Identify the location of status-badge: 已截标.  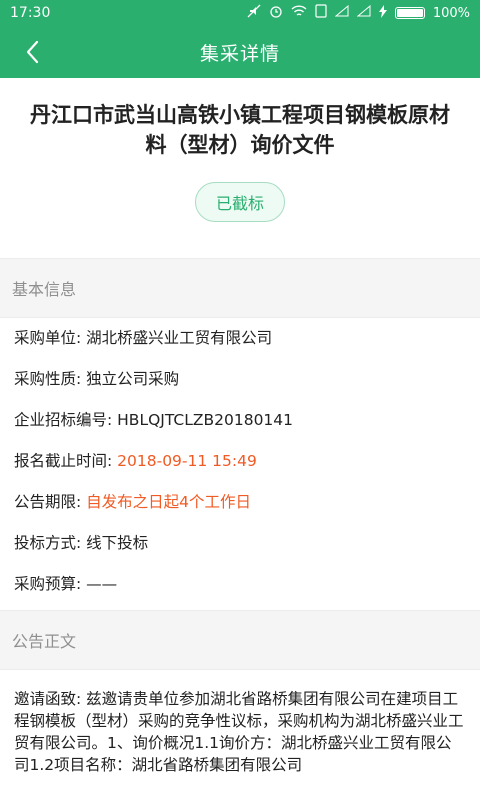
(240, 202).